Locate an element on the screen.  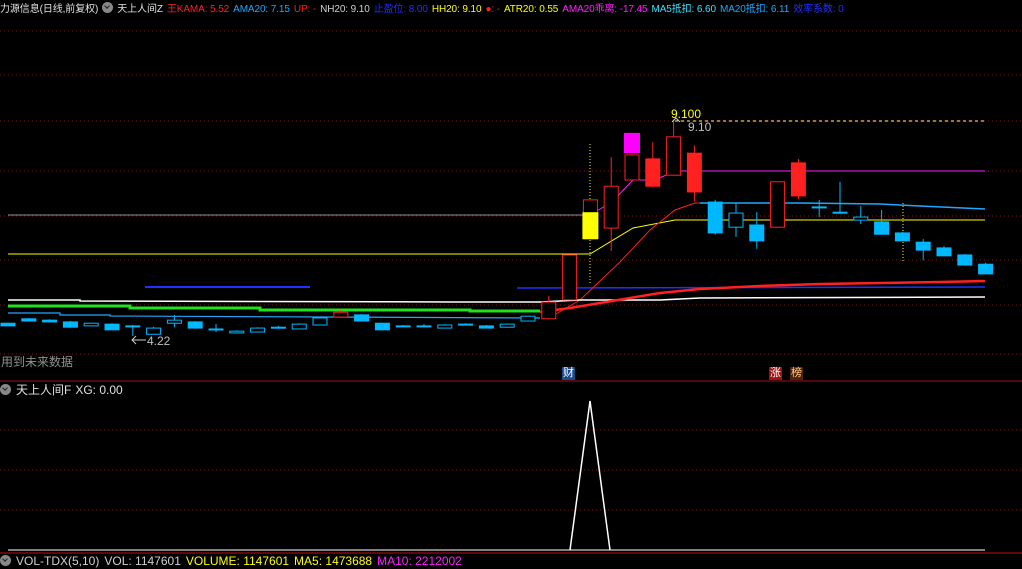
volume-value: MA10: 2212002 is located at coordinates (419, 561).